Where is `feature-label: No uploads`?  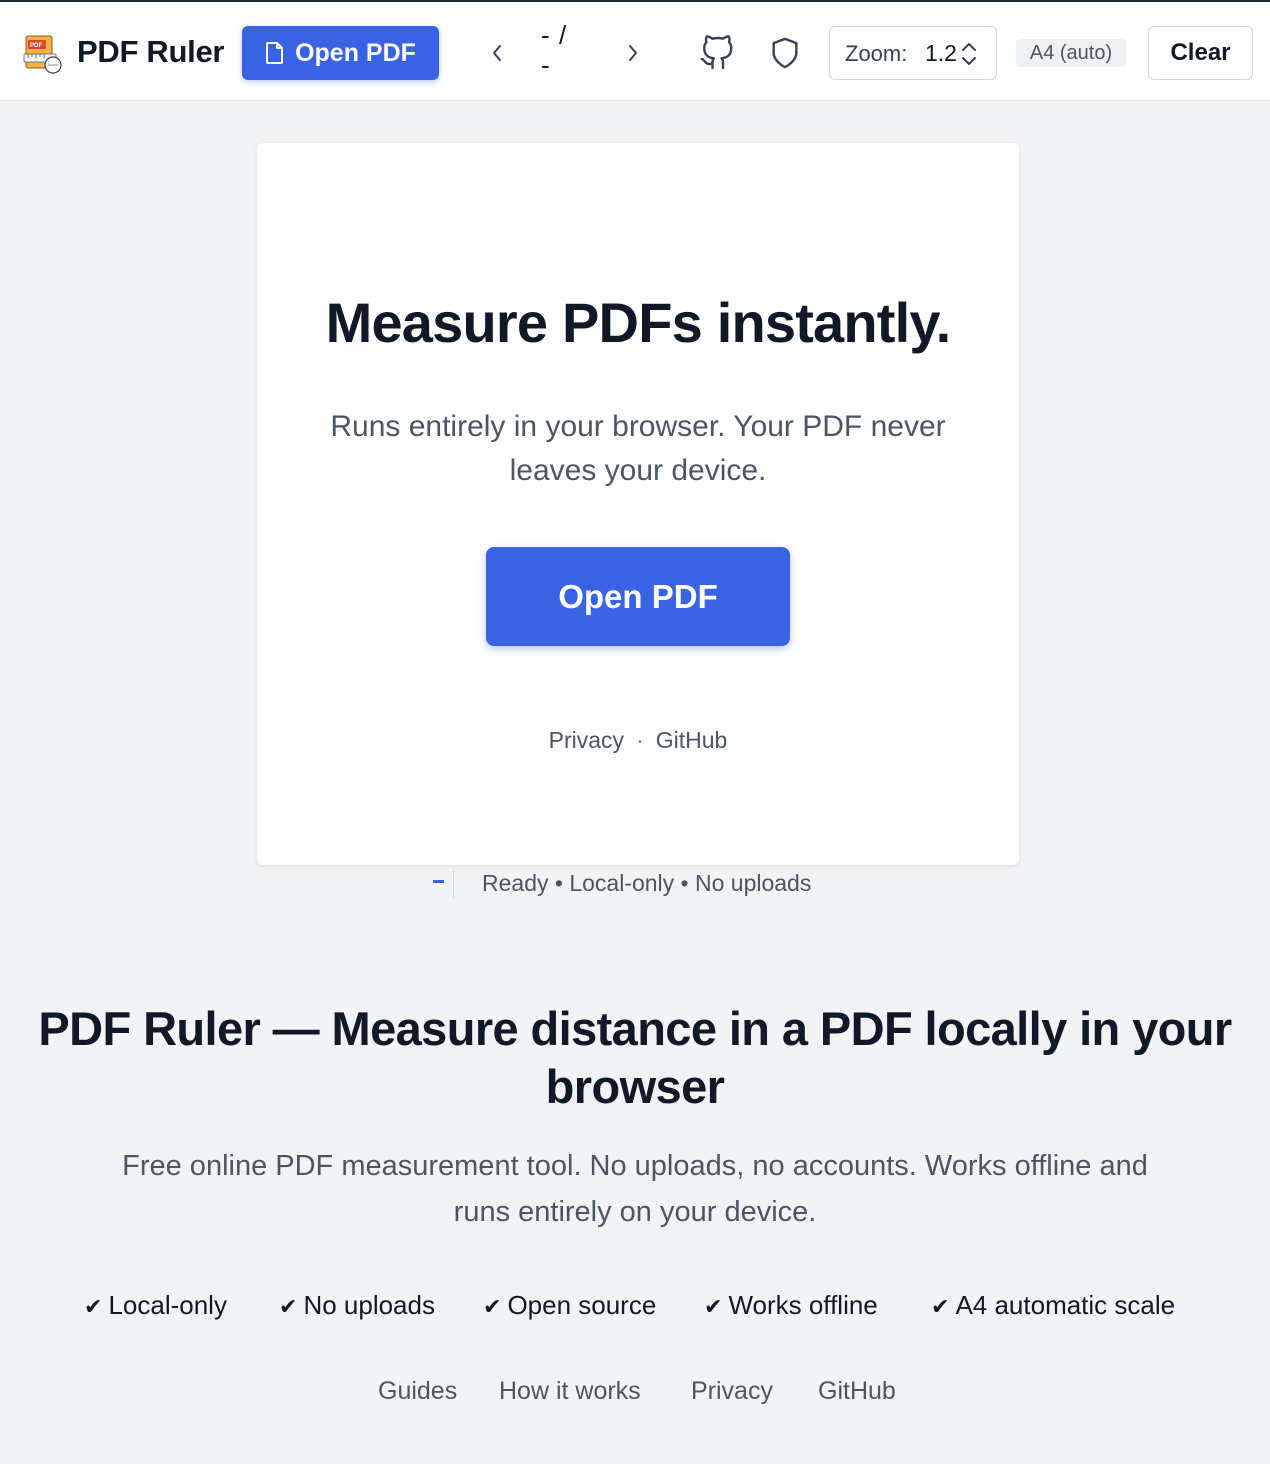
feature-label: No uploads is located at coordinates (369, 1305).